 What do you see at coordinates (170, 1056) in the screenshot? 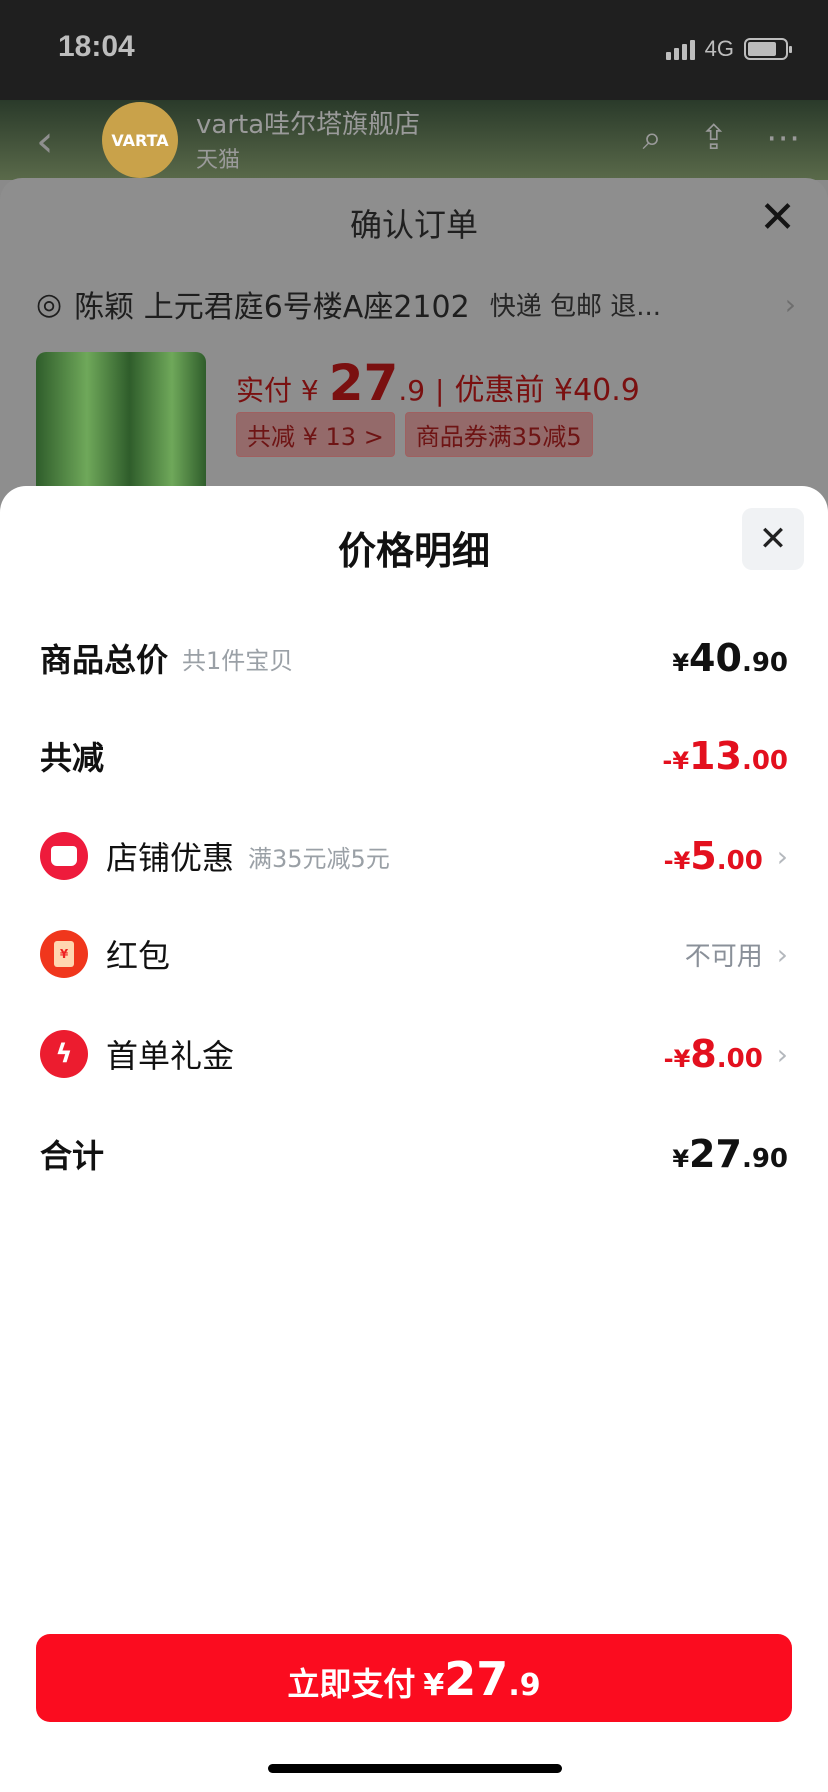
I see `first-order-gift-label: 首单礼金` at bounding box center [170, 1056].